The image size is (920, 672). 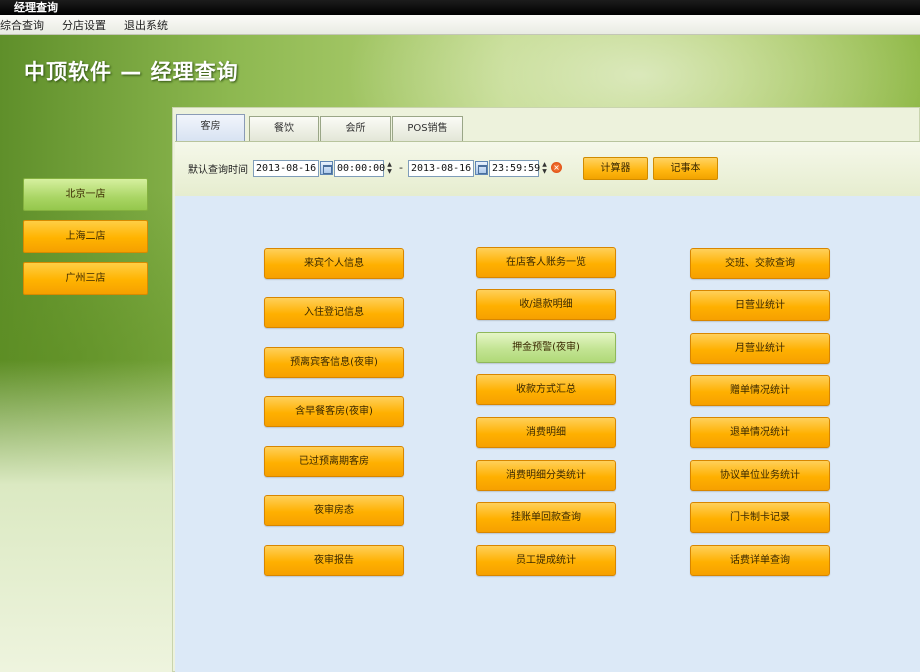 What do you see at coordinates (760, 305) in the screenshot?
I see `daily-revenue-button: 日营业统计` at bounding box center [760, 305].